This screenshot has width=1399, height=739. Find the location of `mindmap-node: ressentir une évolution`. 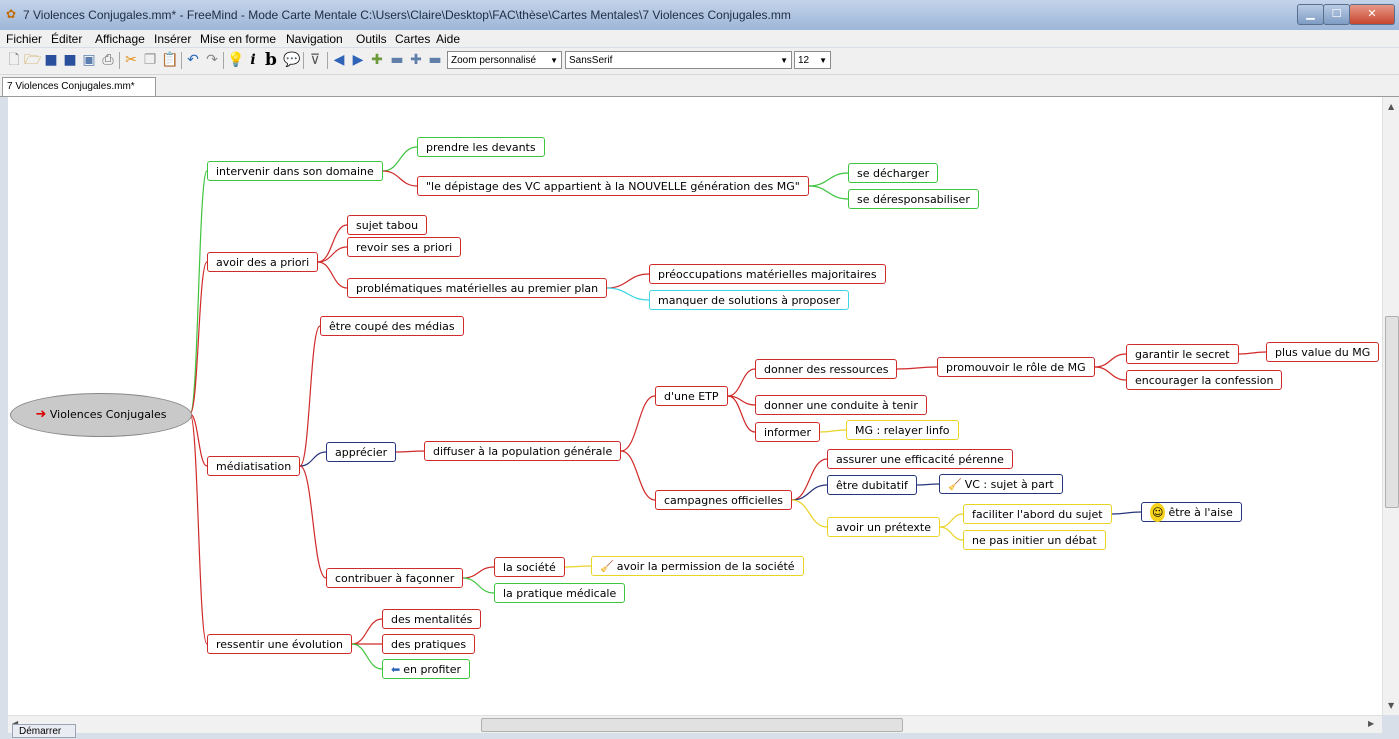

mindmap-node: ressentir une évolution is located at coordinates (279, 644).